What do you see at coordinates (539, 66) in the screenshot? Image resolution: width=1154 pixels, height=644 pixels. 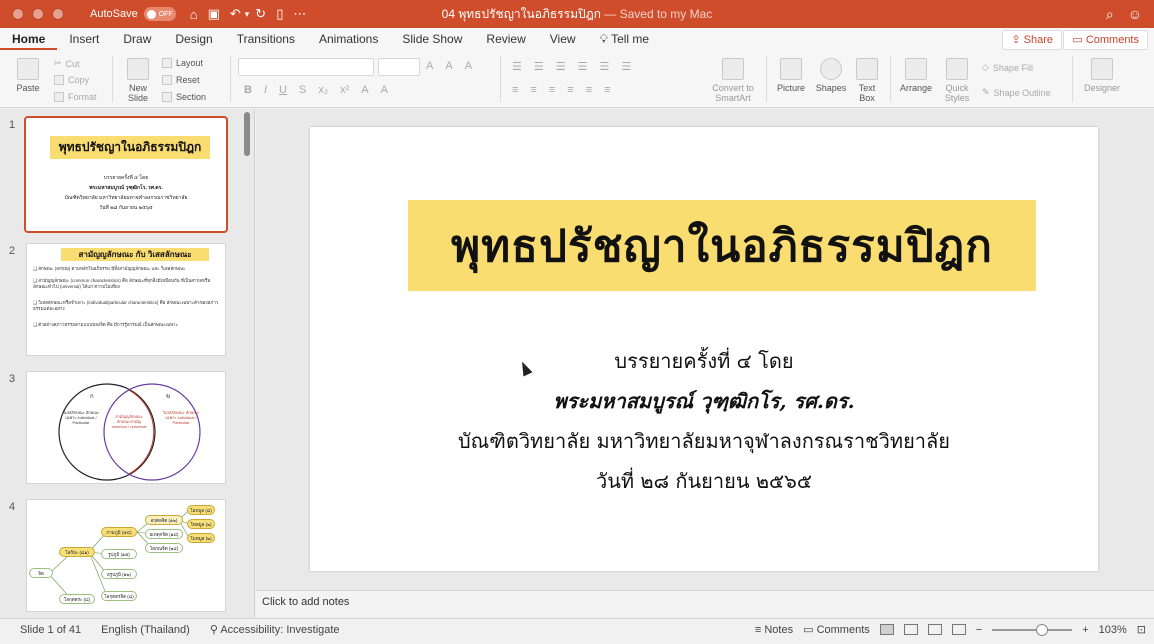 I see `numbering-icon: ☰` at bounding box center [539, 66].